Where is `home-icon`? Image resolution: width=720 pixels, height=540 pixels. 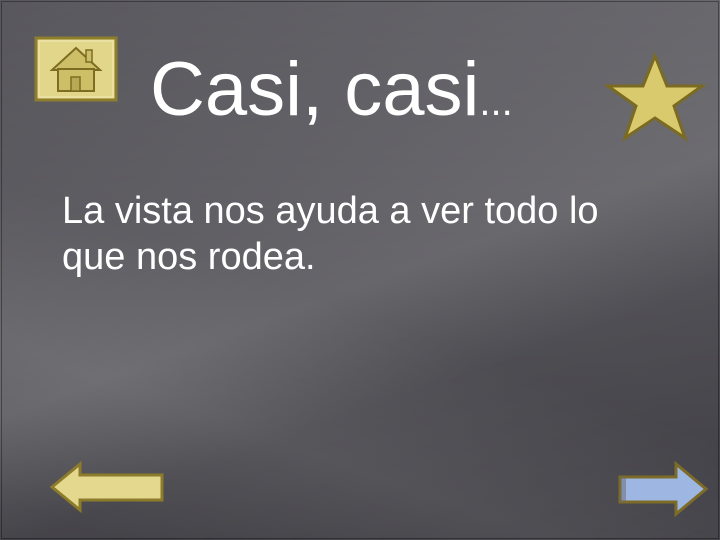 home-icon is located at coordinates (76, 69).